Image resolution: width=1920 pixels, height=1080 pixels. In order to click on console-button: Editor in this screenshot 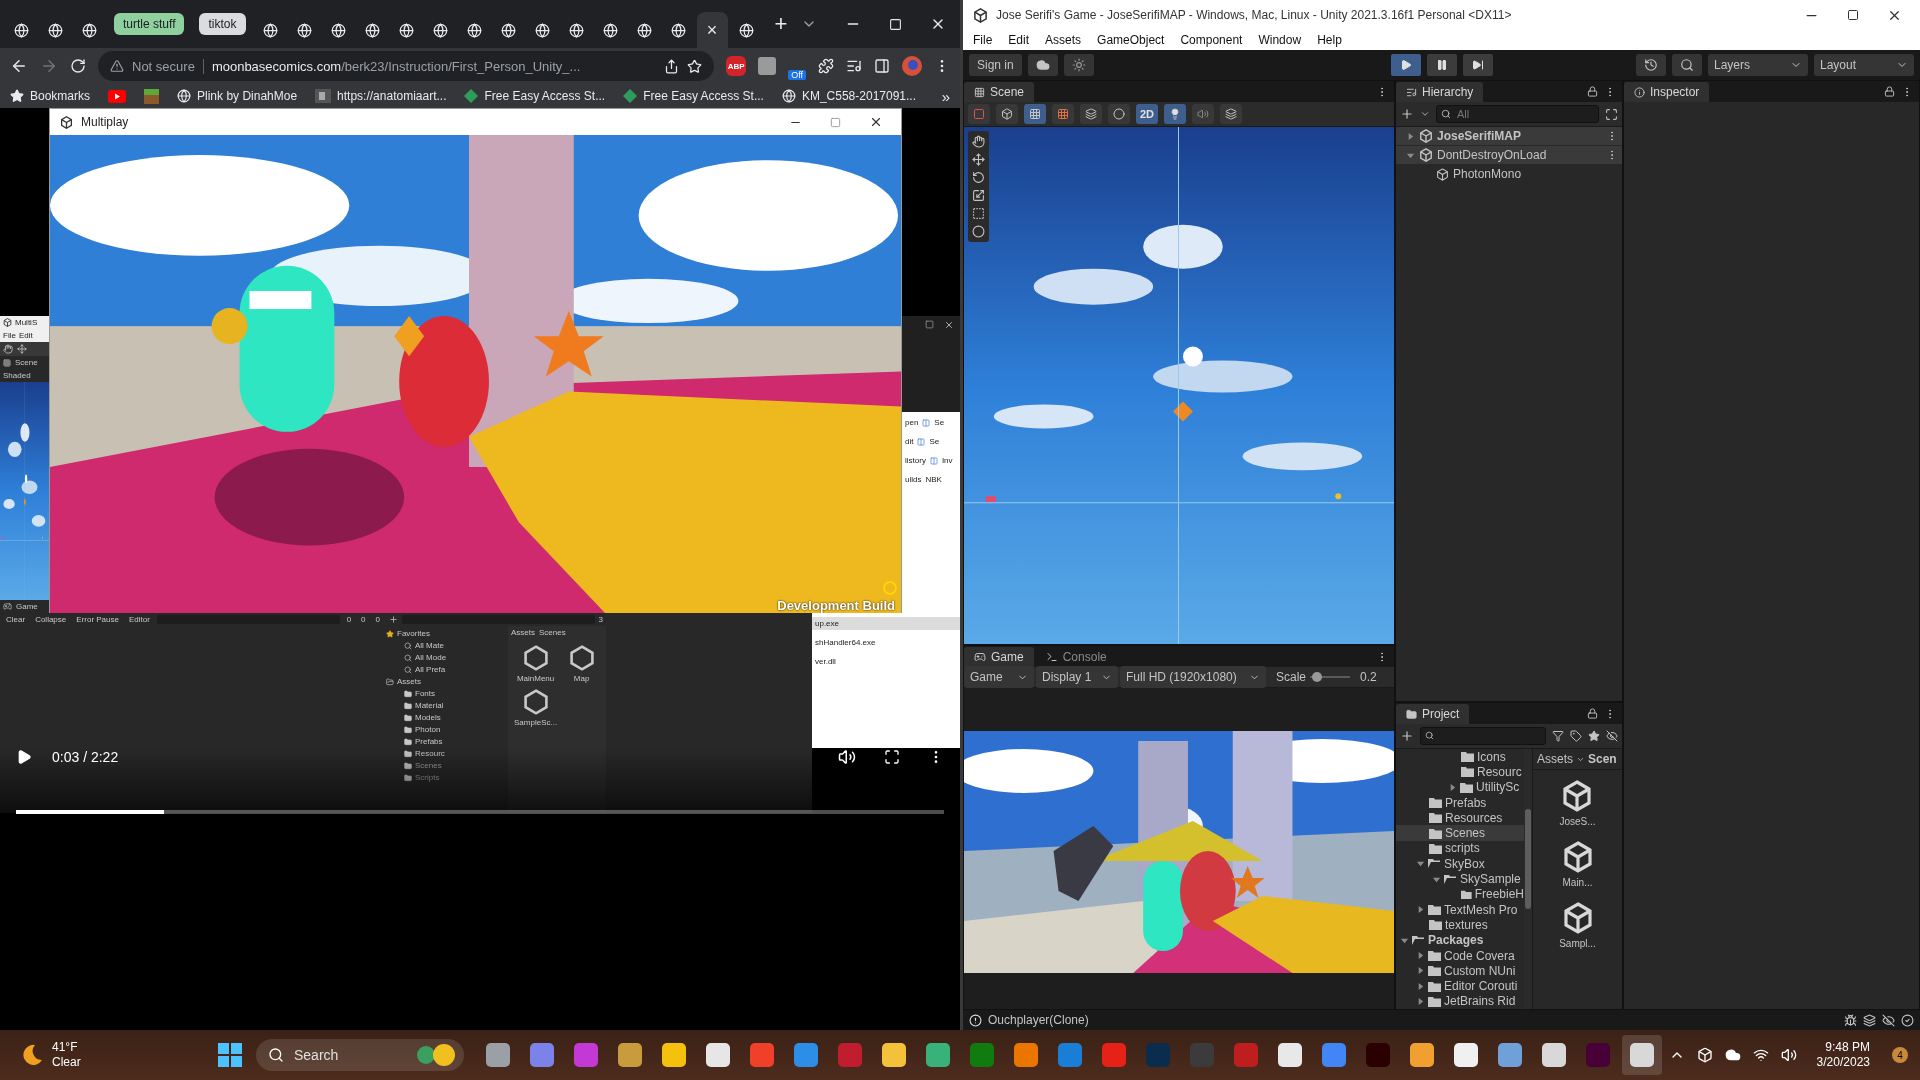, I will do `click(139, 619)`.